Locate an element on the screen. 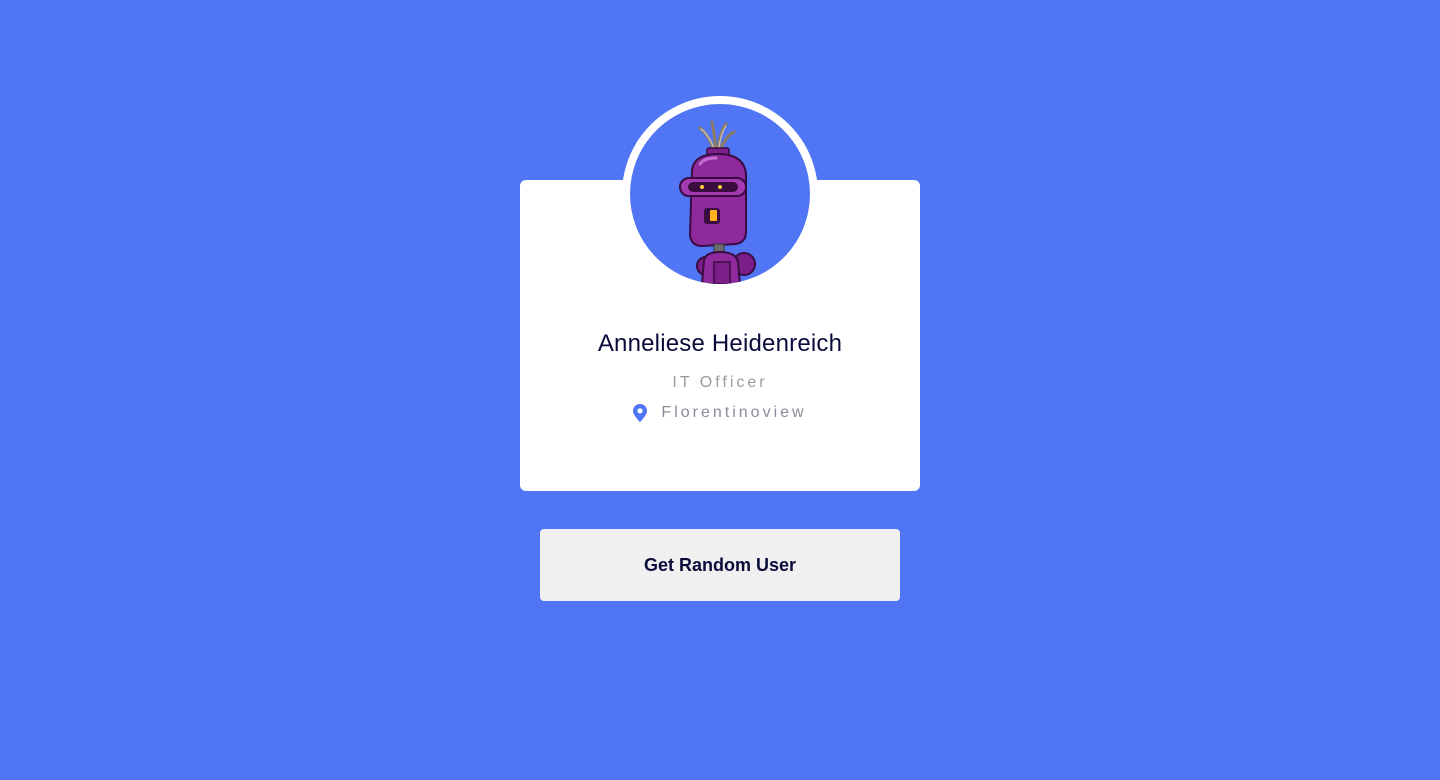 This screenshot has height=780, width=1440. user-location-label: Florentinoview is located at coordinates (734, 412).